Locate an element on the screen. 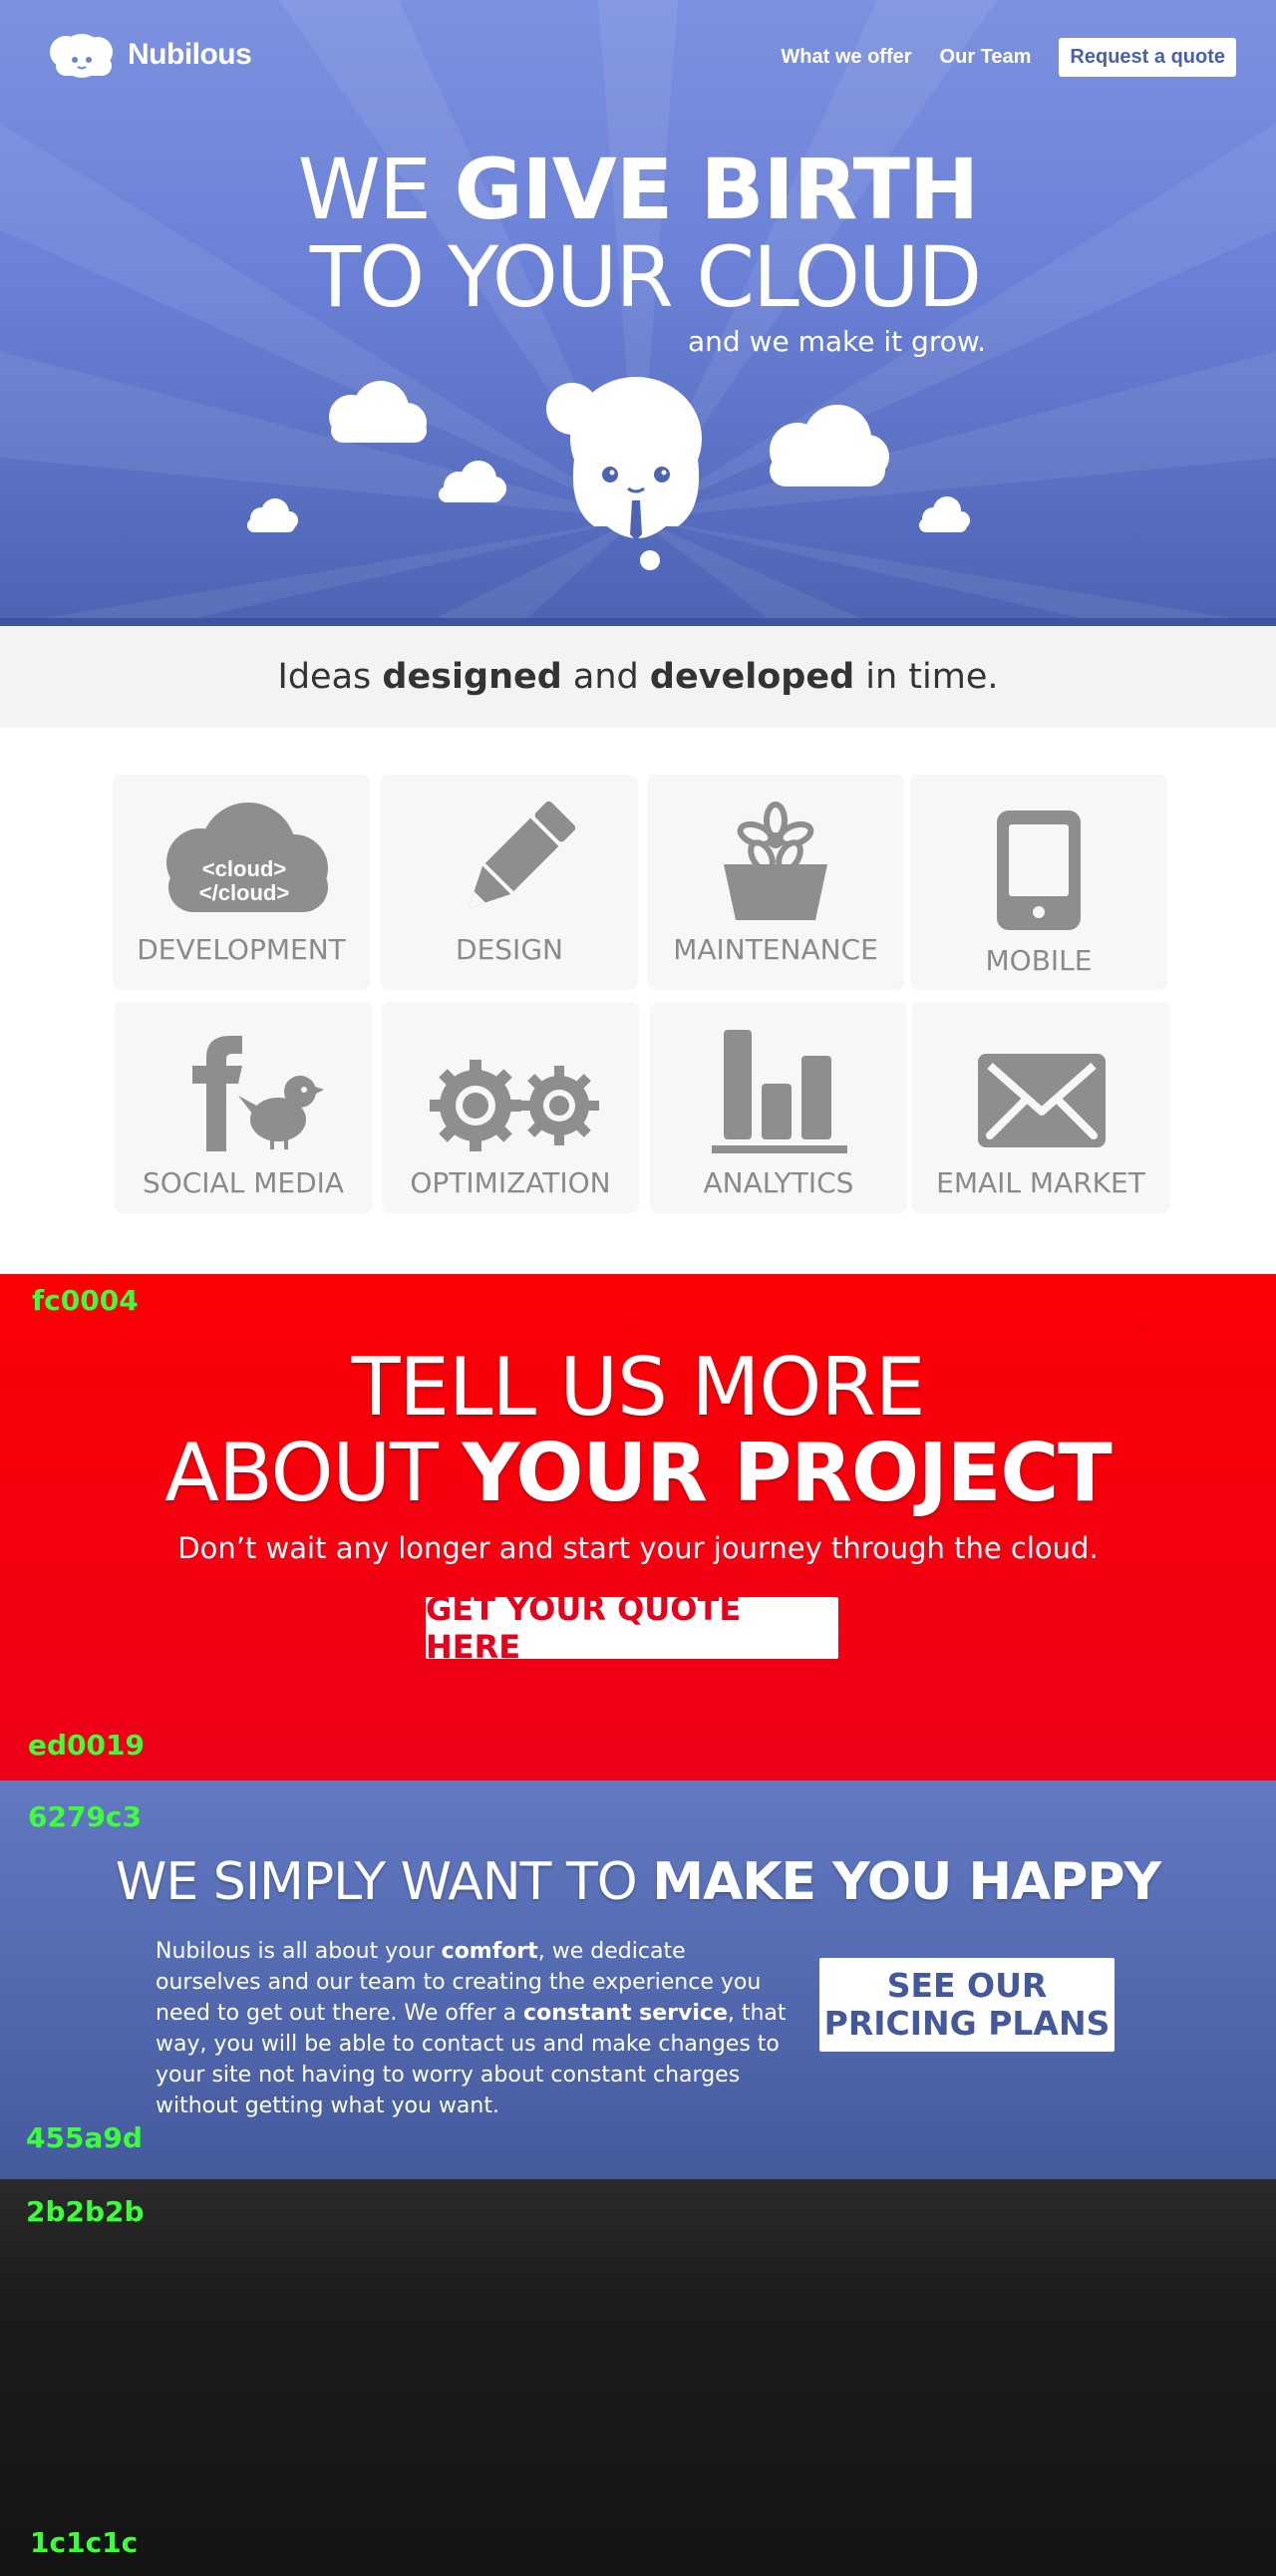 The image size is (1276, 2576). social-icon is located at coordinates (258, 1093).